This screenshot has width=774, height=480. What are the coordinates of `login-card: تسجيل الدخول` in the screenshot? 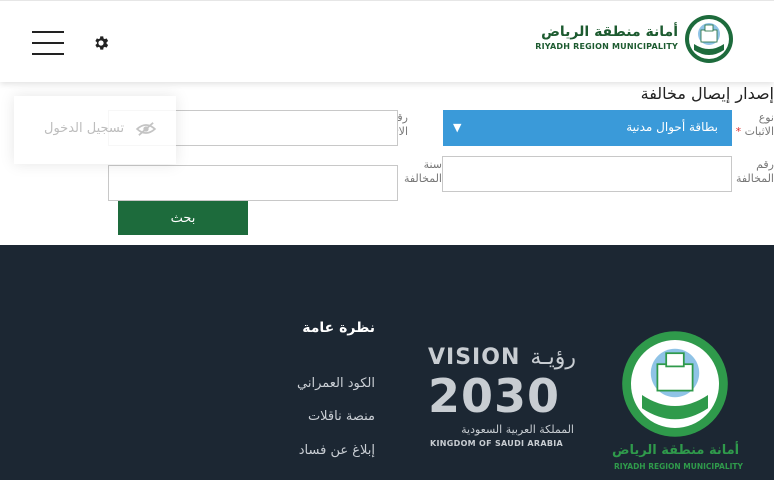 It's located at (95, 130).